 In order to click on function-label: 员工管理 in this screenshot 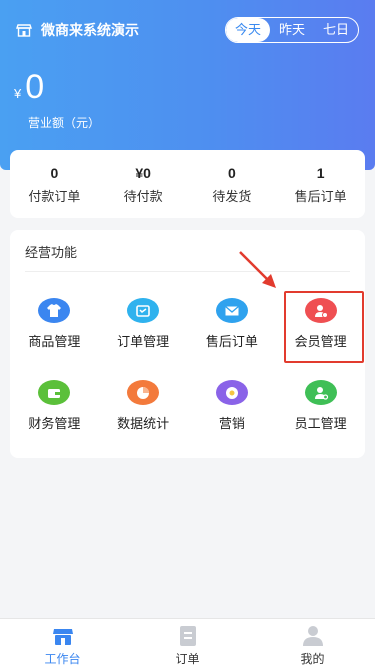, I will do `click(320, 423)`.